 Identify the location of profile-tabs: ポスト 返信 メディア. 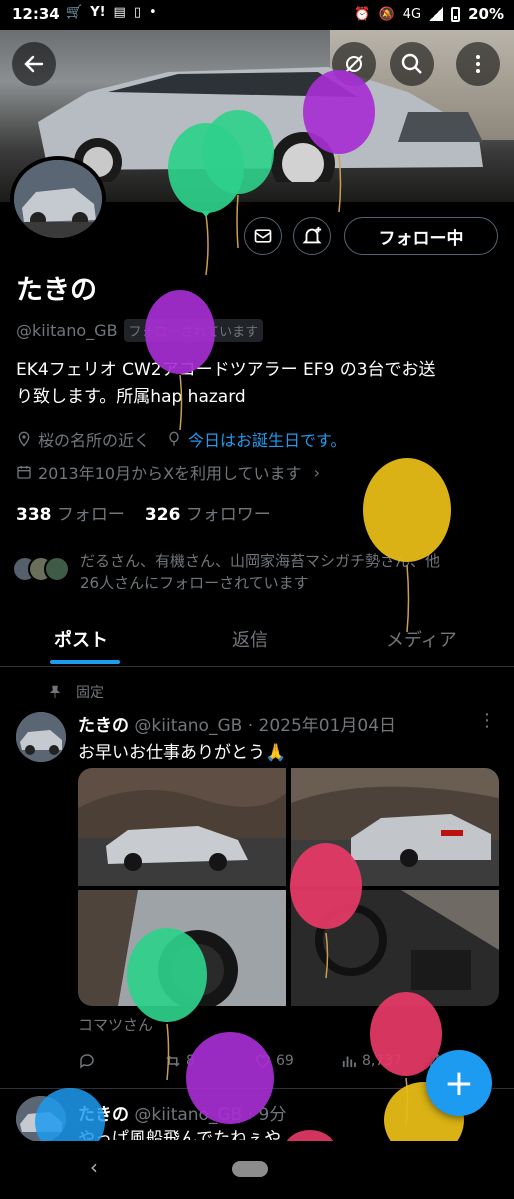
(257, 639).